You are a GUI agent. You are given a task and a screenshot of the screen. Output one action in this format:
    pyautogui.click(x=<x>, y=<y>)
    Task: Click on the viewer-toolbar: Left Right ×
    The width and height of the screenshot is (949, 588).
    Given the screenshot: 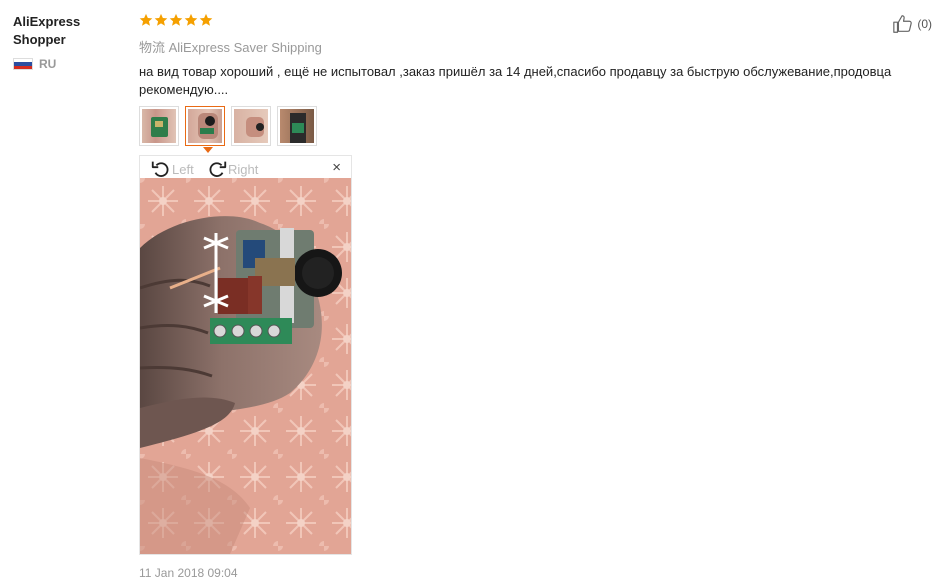 What is the action you would take?
    pyautogui.click(x=245, y=167)
    